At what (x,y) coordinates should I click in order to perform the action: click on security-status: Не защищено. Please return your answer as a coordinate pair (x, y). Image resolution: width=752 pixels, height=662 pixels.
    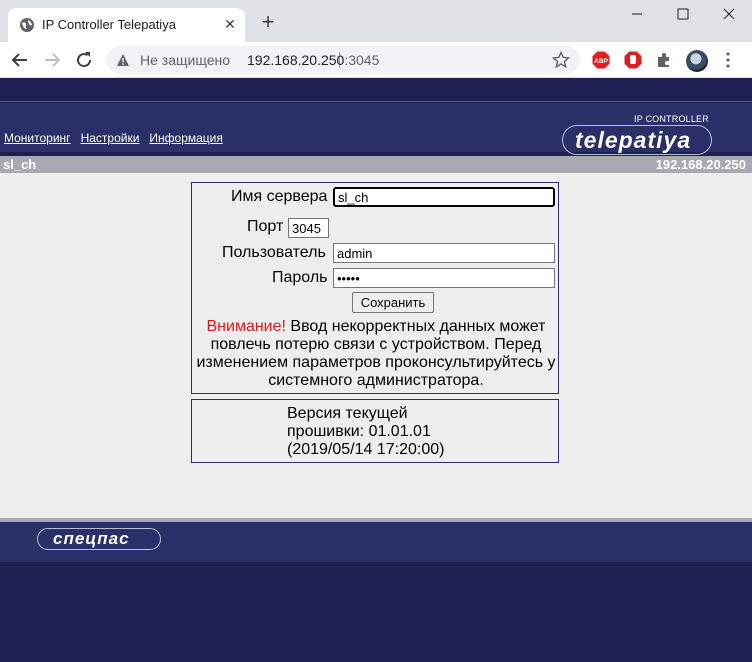
    Looking at the image, I should click on (185, 60).